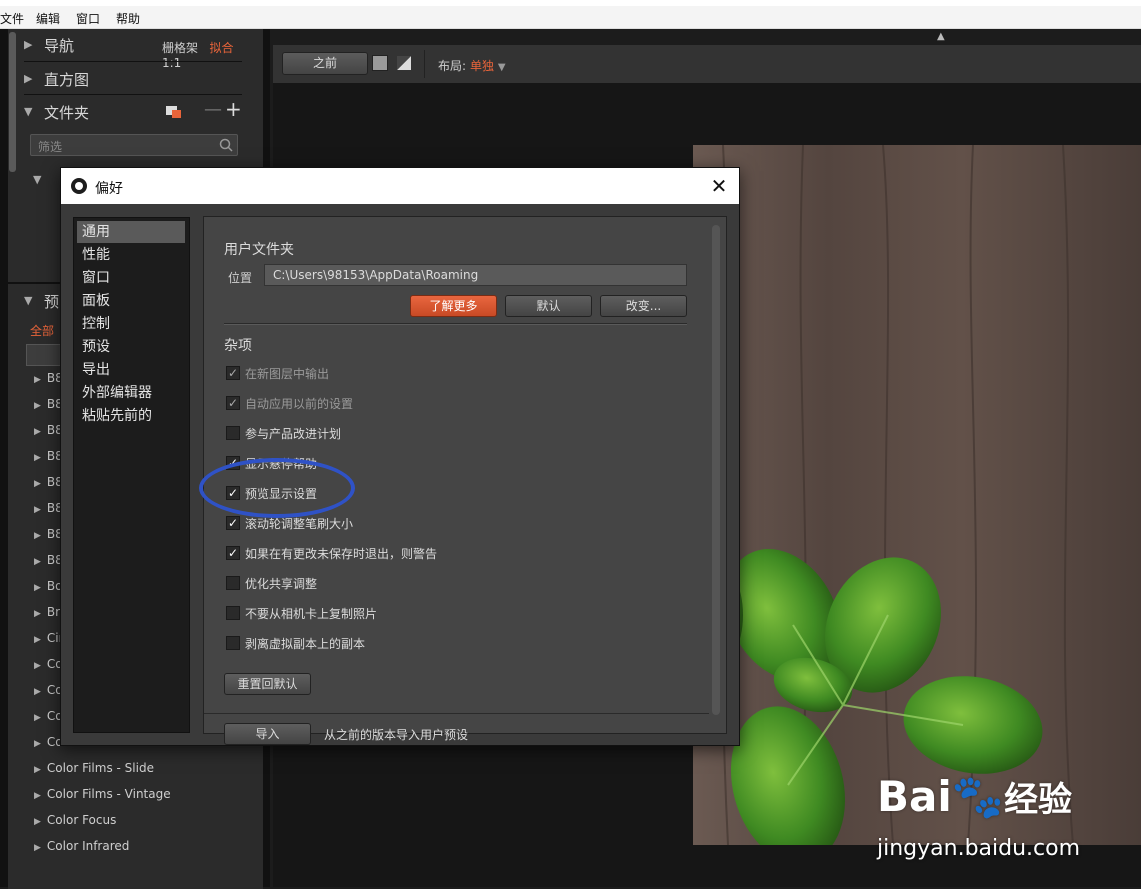 The width and height of the screenshot is (1141, 889). I want to click on import-button: 导入, so click(267, 734).